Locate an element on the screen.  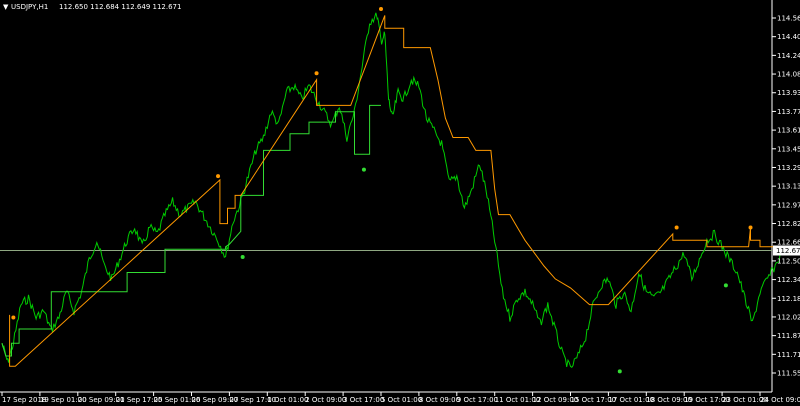
y-tick-label: 114.085 is located at coordinates (788, 75).